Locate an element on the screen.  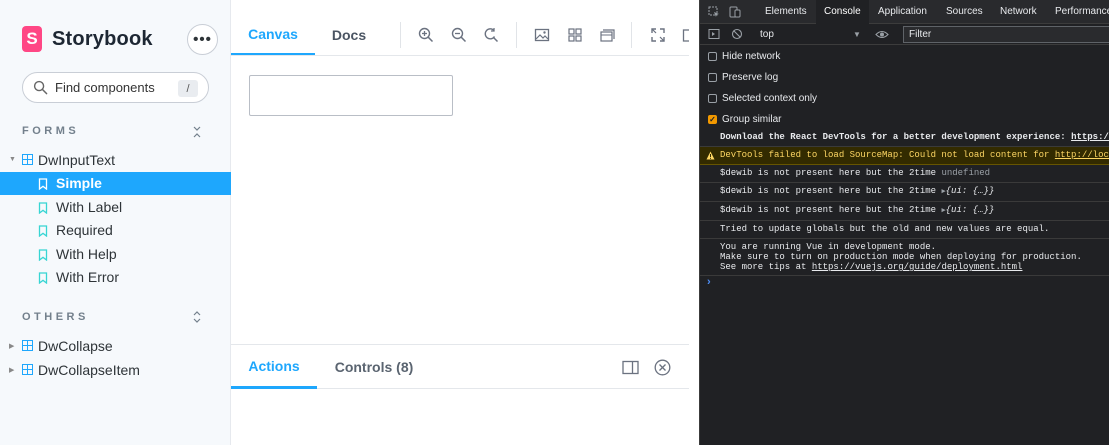
story-required: Required is located at coordinates (115, 230).